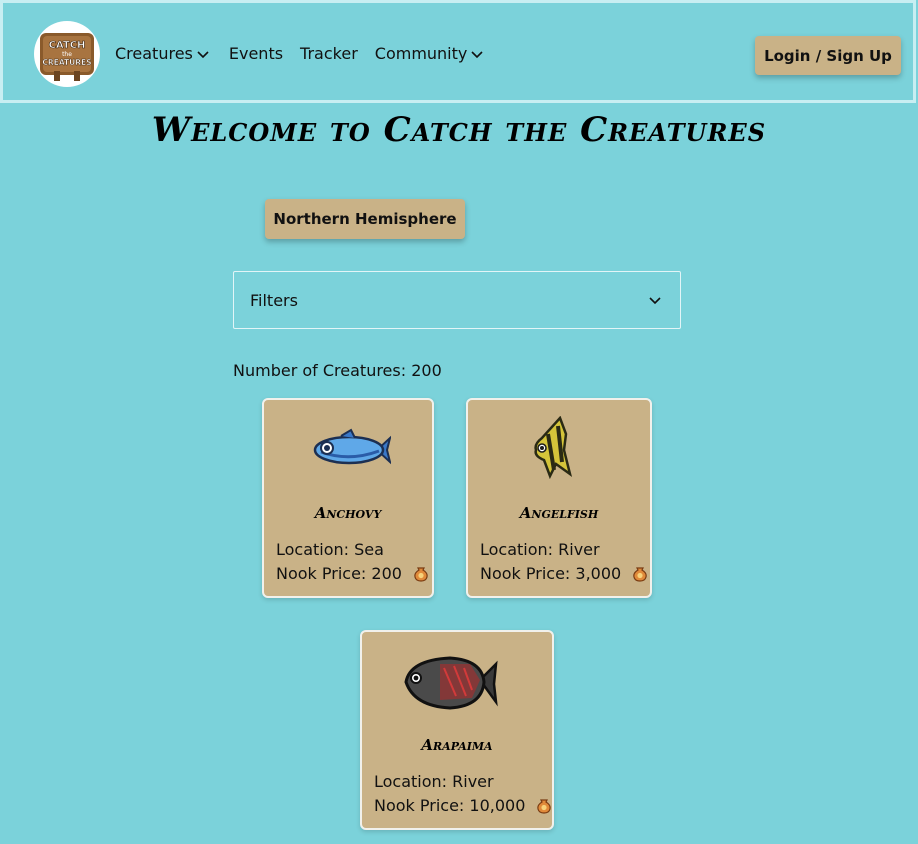 The height and width of the screenshot is (844, 918). Describe the element at coordinates (67, 45) in the screenshot. I see `svg-text: CATCH` at that location.